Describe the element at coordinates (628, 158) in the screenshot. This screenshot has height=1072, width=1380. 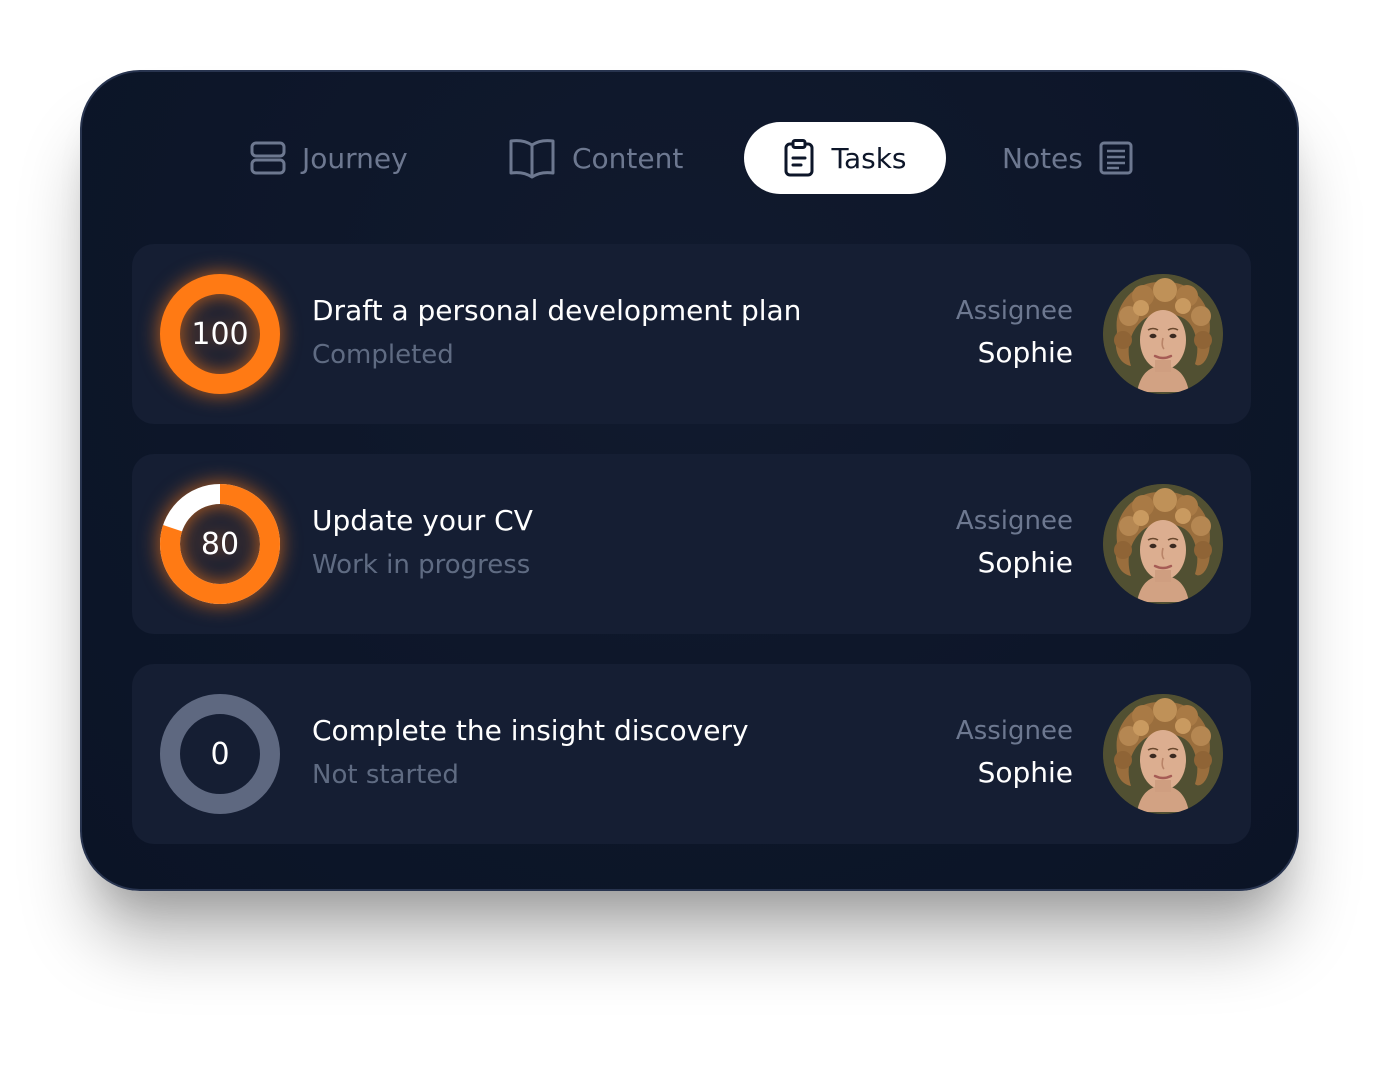
I see `tab-content-label: Content` at that location.